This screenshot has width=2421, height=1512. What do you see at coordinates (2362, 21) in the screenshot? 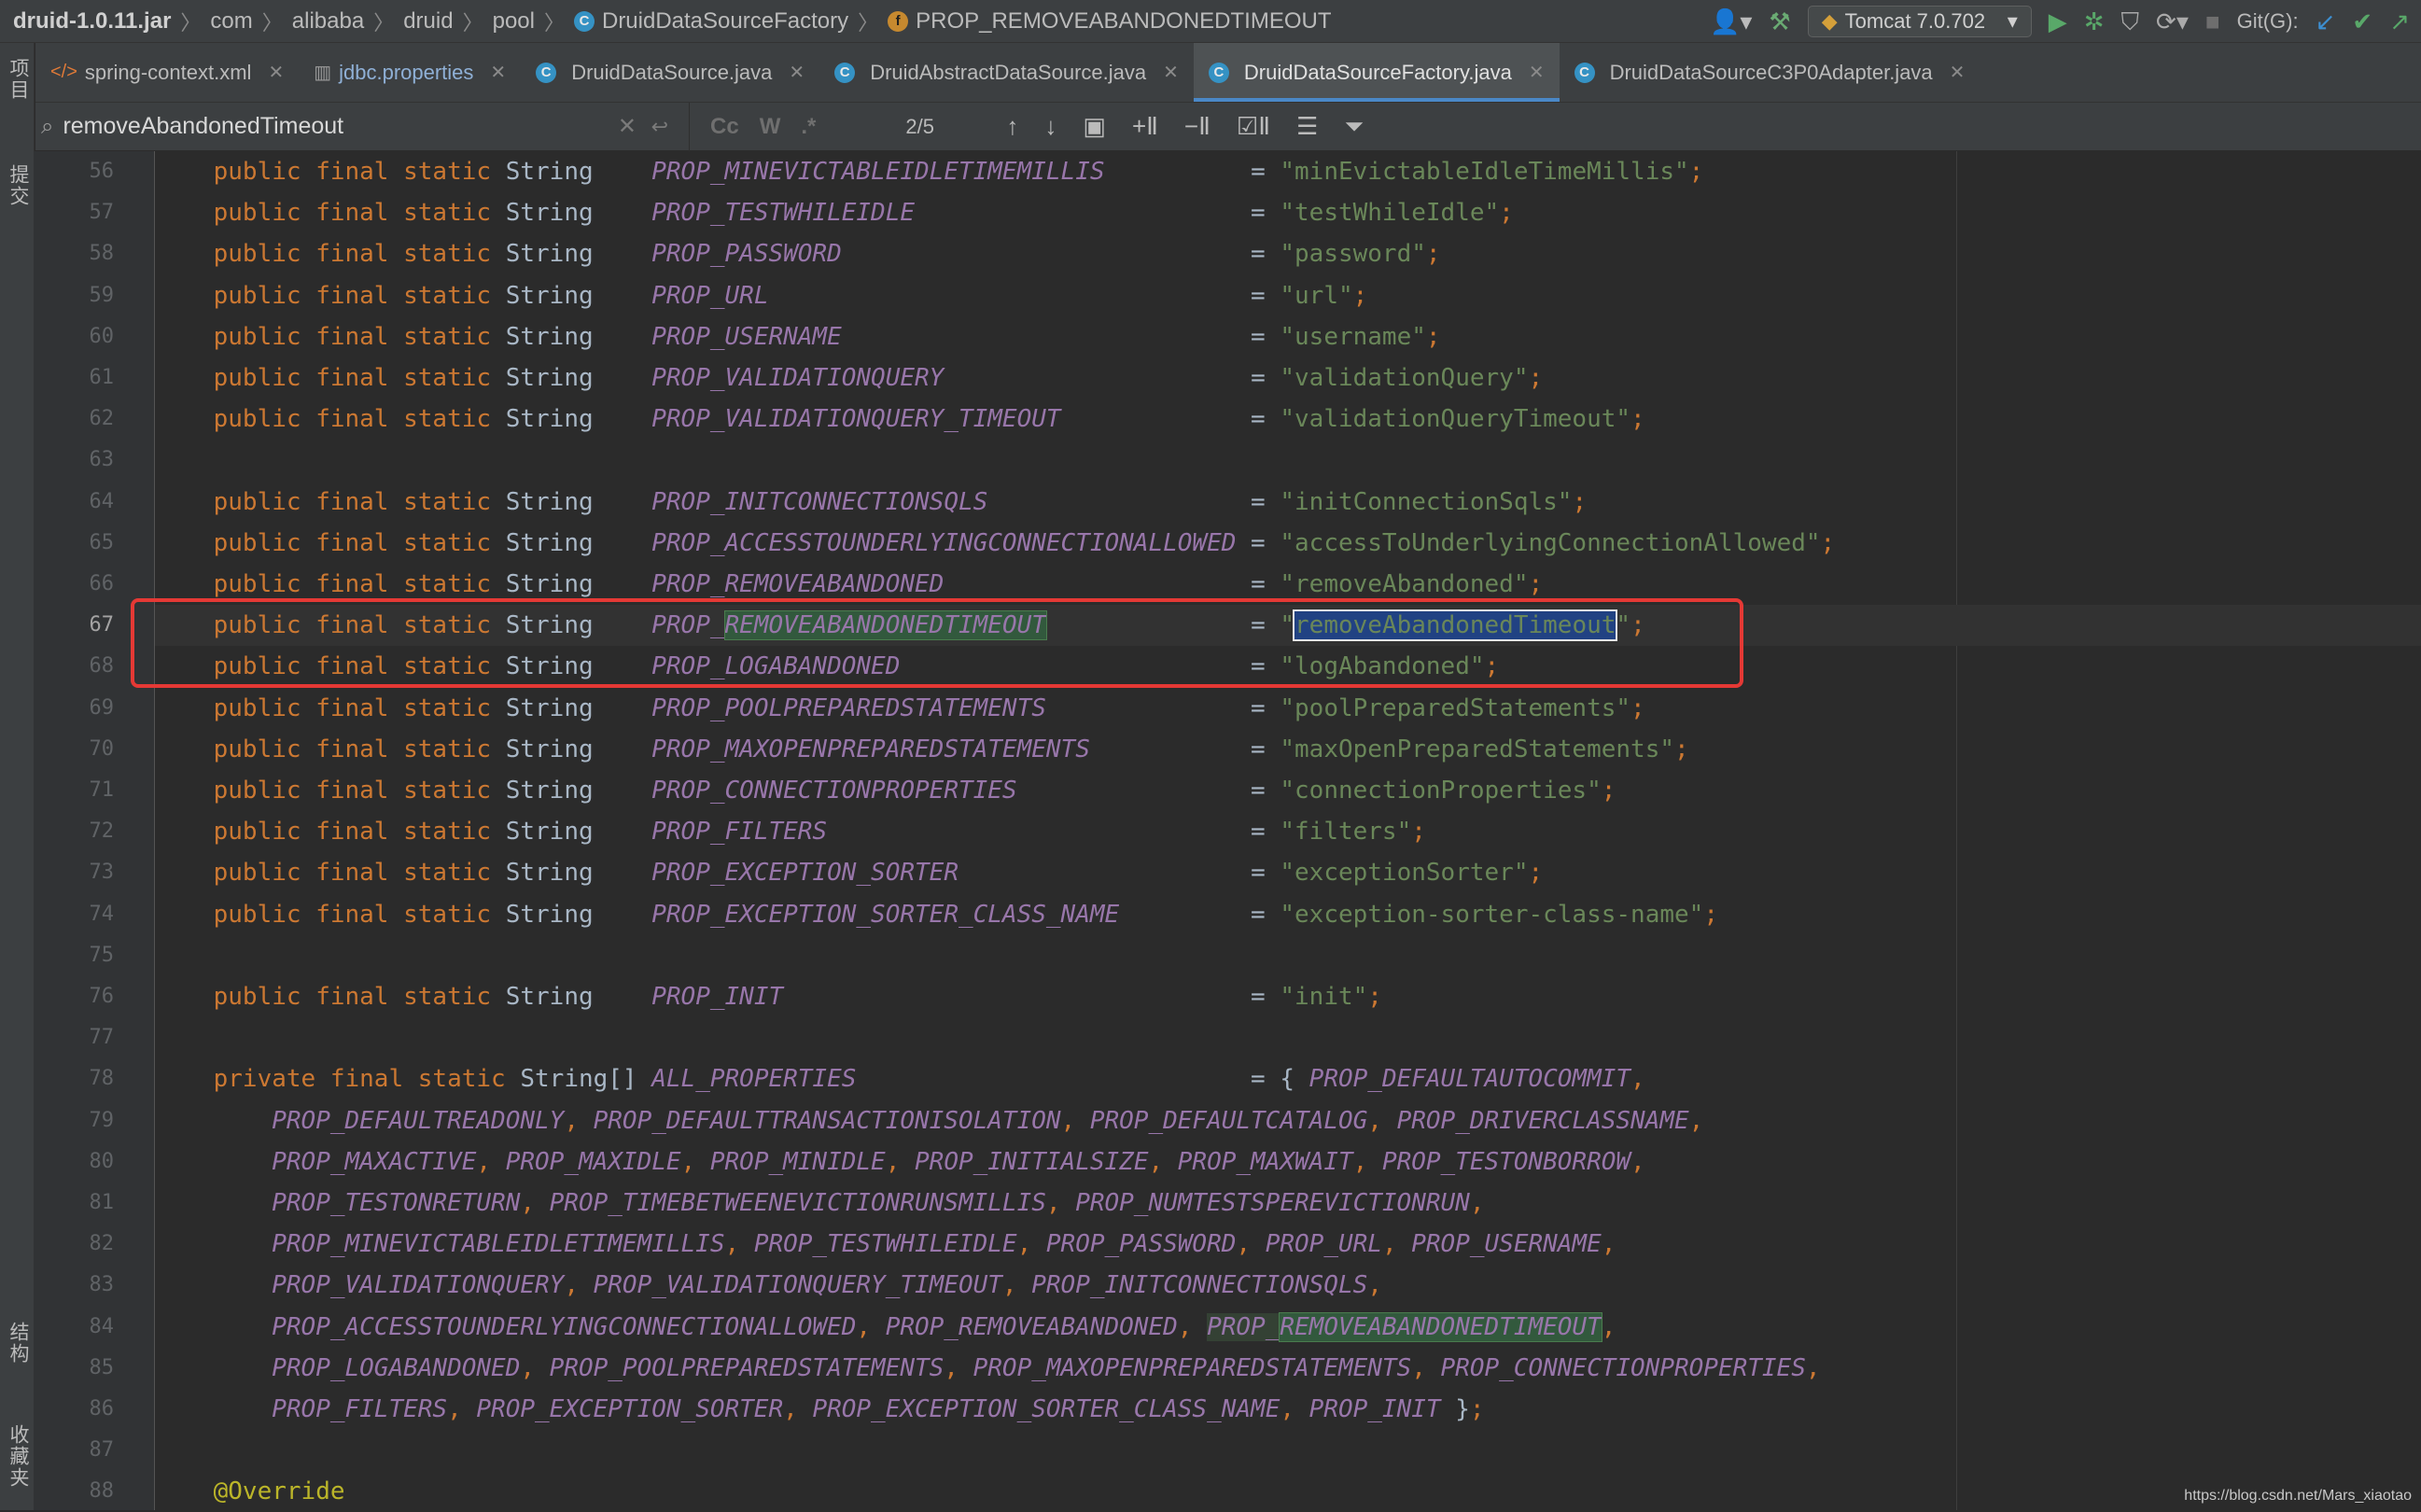
I see `git-commit-icon: ✔` at bounding box center [2362, 21].